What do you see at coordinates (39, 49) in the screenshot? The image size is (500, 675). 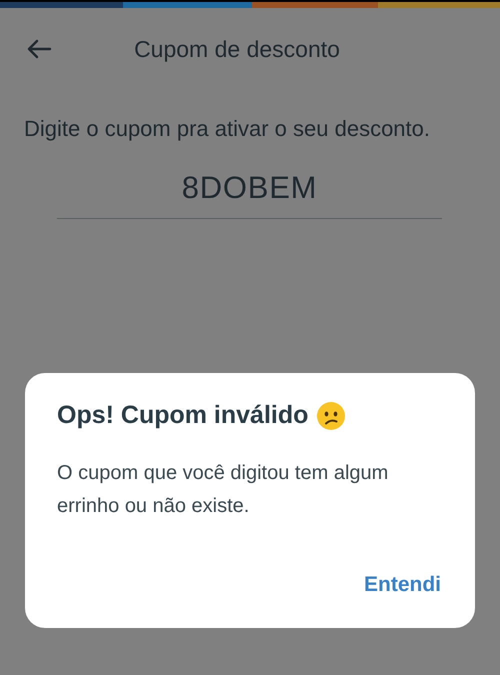 I see `back-arrow-icon` at bounding box center [39, 49].